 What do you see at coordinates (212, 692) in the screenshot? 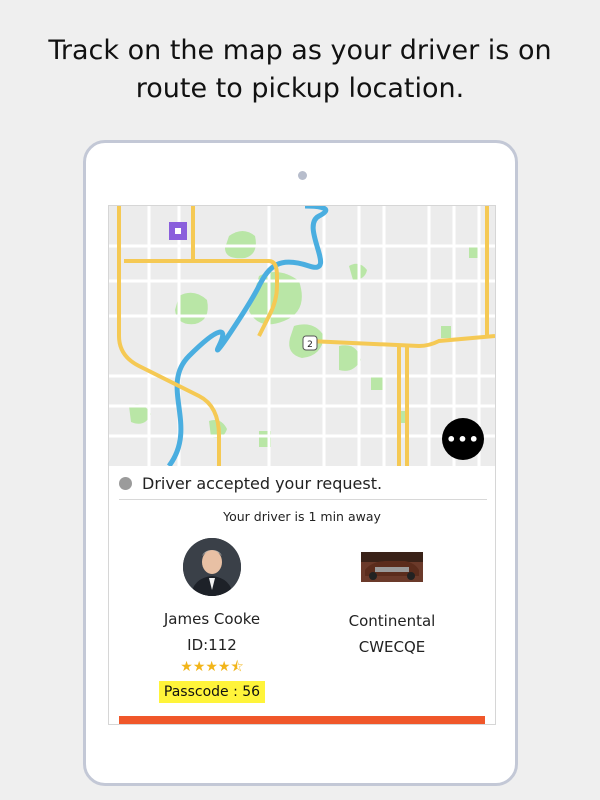
I see `passcode-badge: Passcode : 56` at bounding box center [212, 692].